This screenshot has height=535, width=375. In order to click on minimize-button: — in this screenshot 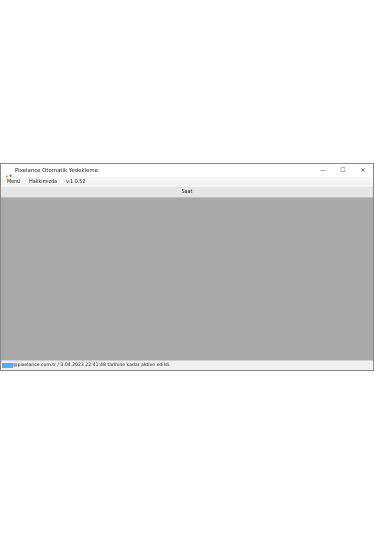, I will do `click(323, 170)`.